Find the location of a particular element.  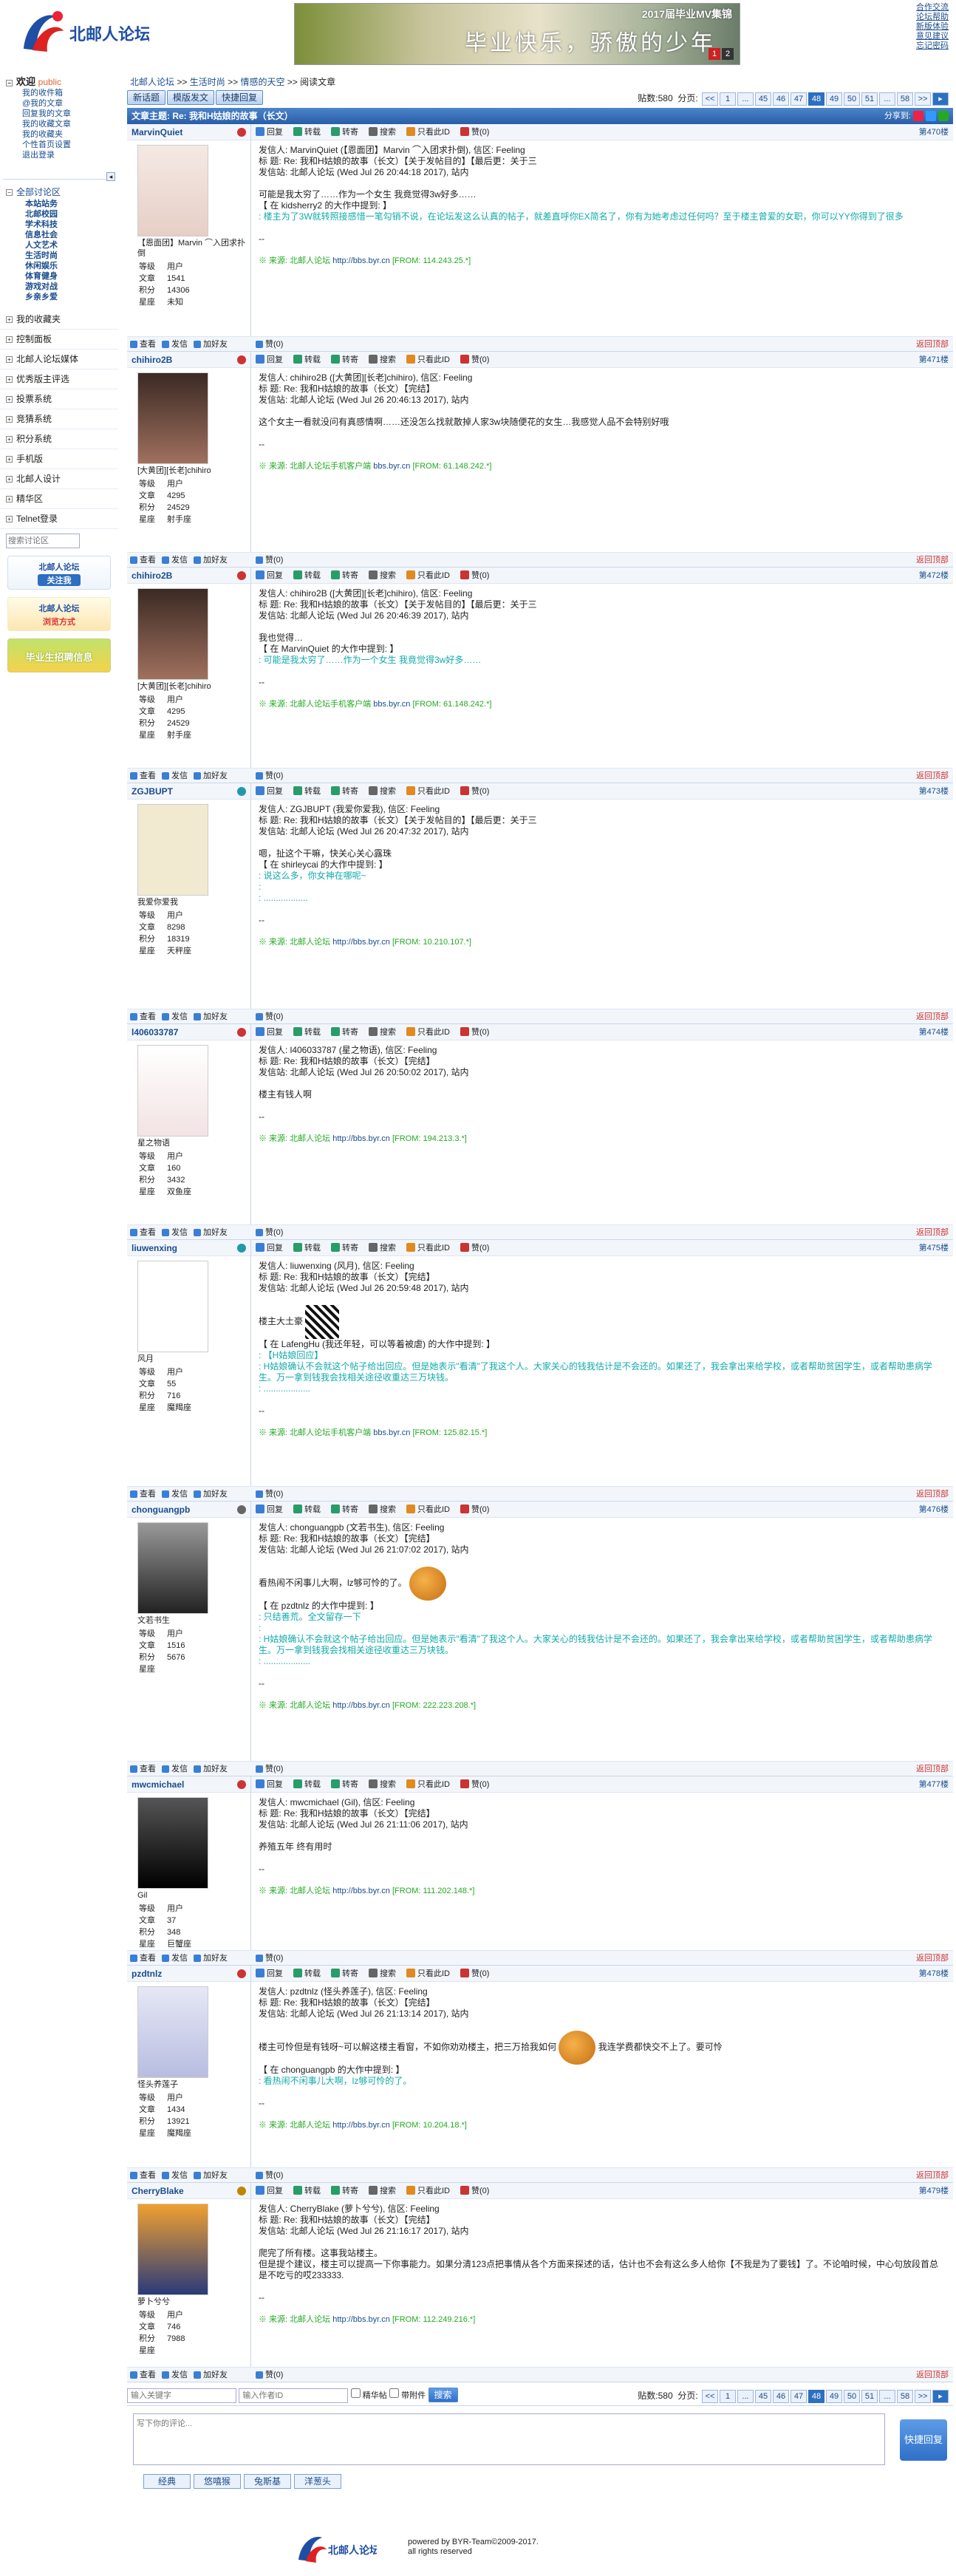

sidebar-item-guess: + 竞猜系统 is located at coordinates (59, 419).